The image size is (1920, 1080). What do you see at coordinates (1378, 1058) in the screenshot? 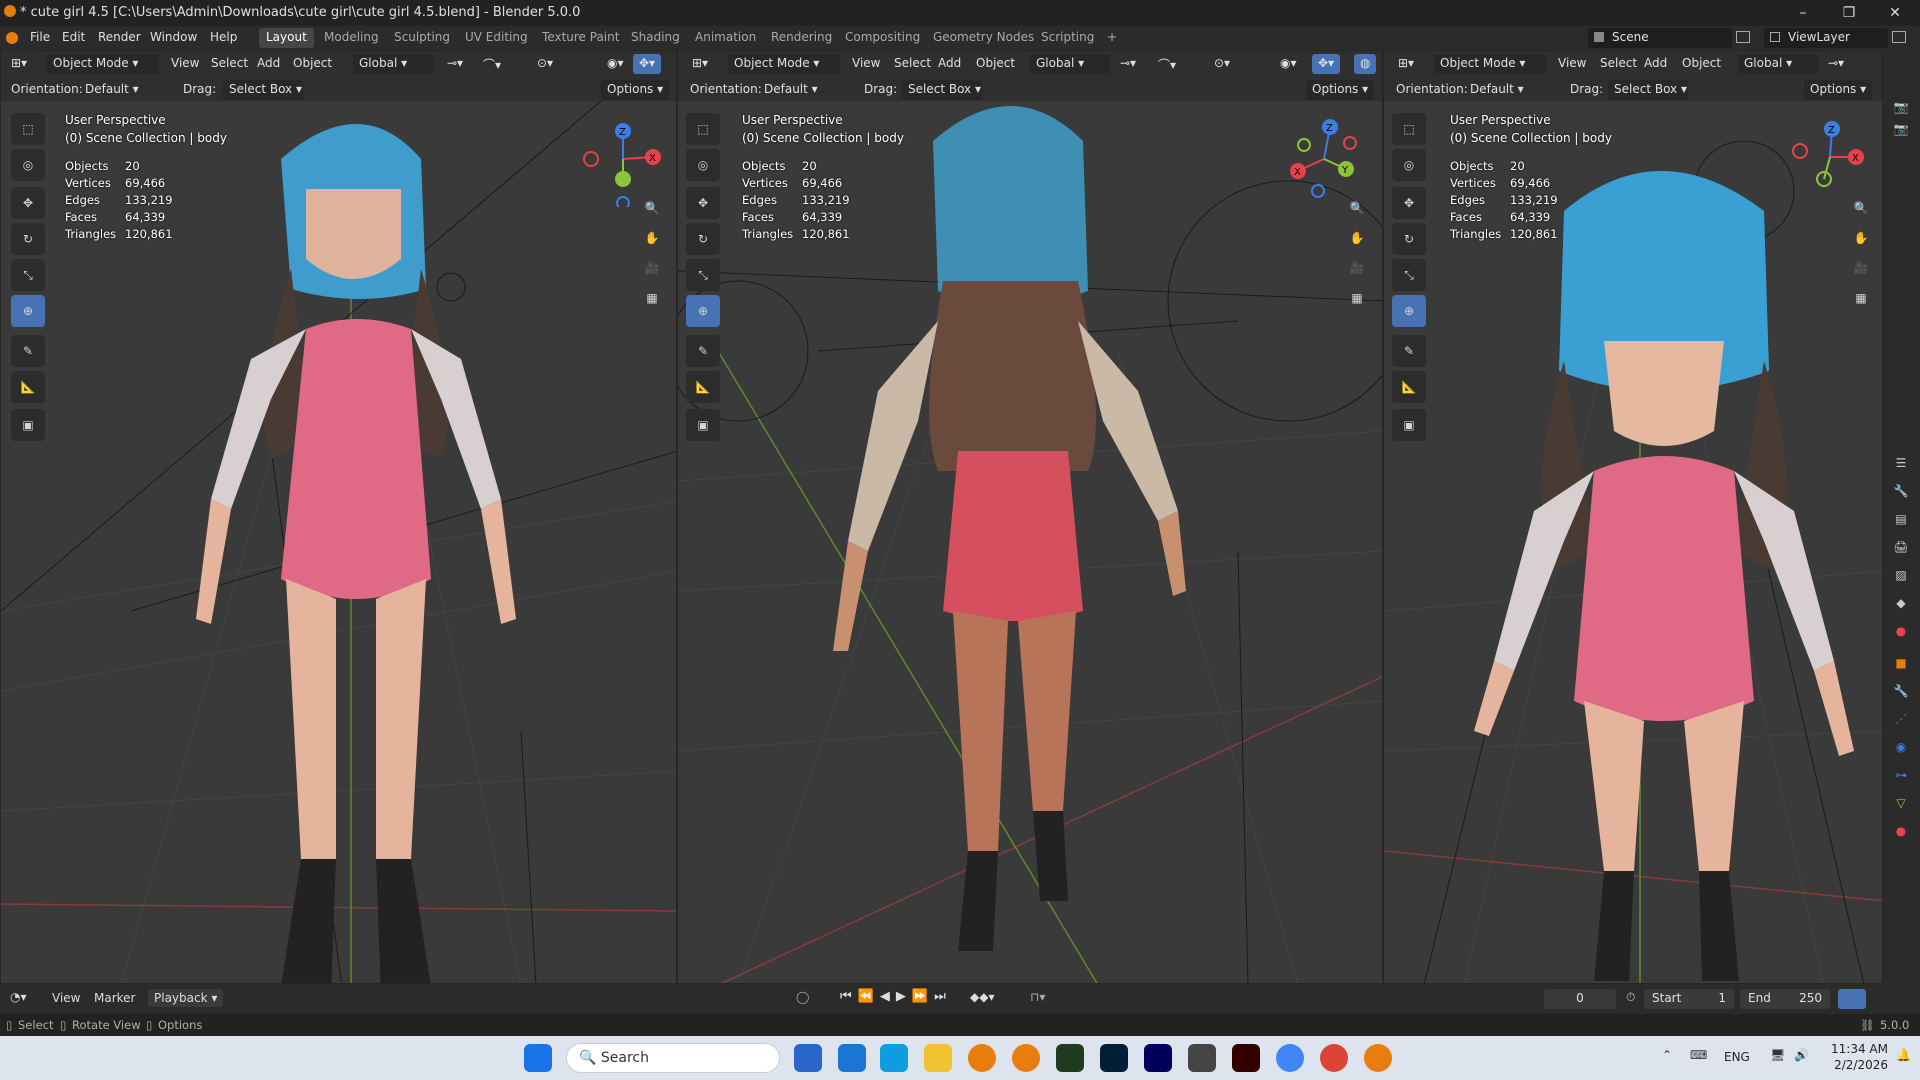
I see `blender-active-icon` at bounding box center [1378, 1058].